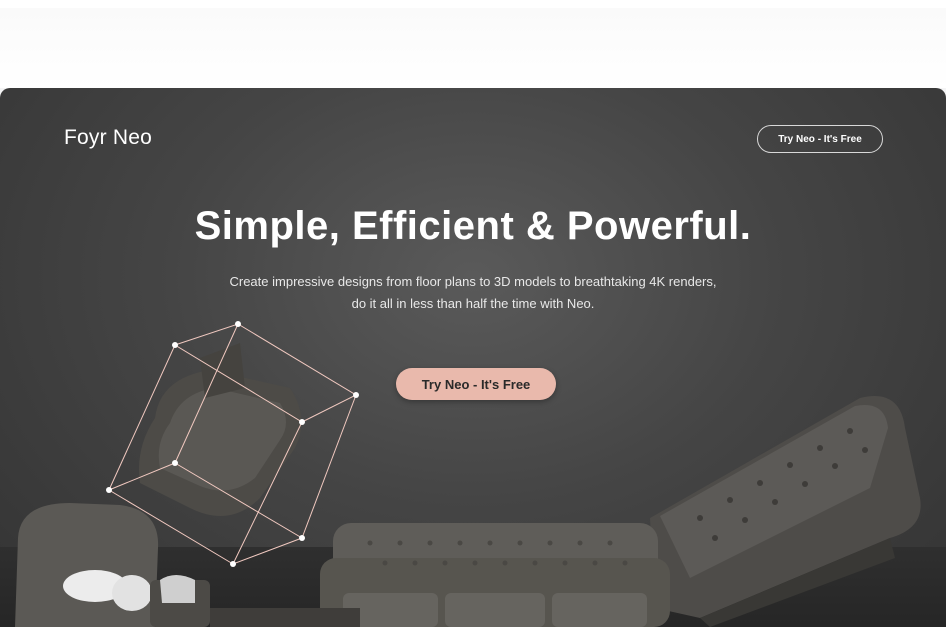 The image size is (946, 627). What do you see at coordinates (476, 384) in the screenshot?
I see `hero-try-neo-button: Try Neo - It's Free` at bounding box center [476, 384].